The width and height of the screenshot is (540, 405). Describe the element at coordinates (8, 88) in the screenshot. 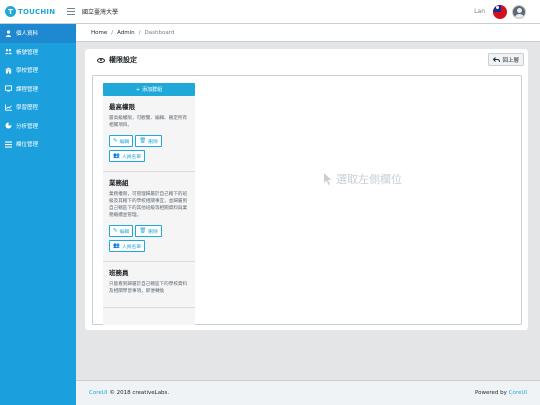

I see `course-icon` at that location.